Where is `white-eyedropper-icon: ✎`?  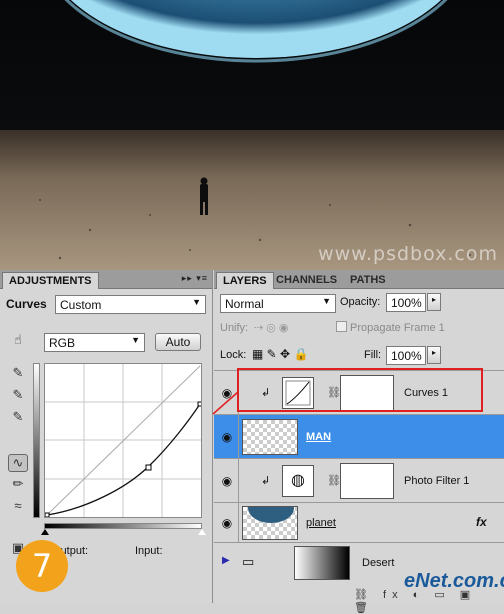
white-eyedropper-icon: ✎ is located at coordinates (18, 418).